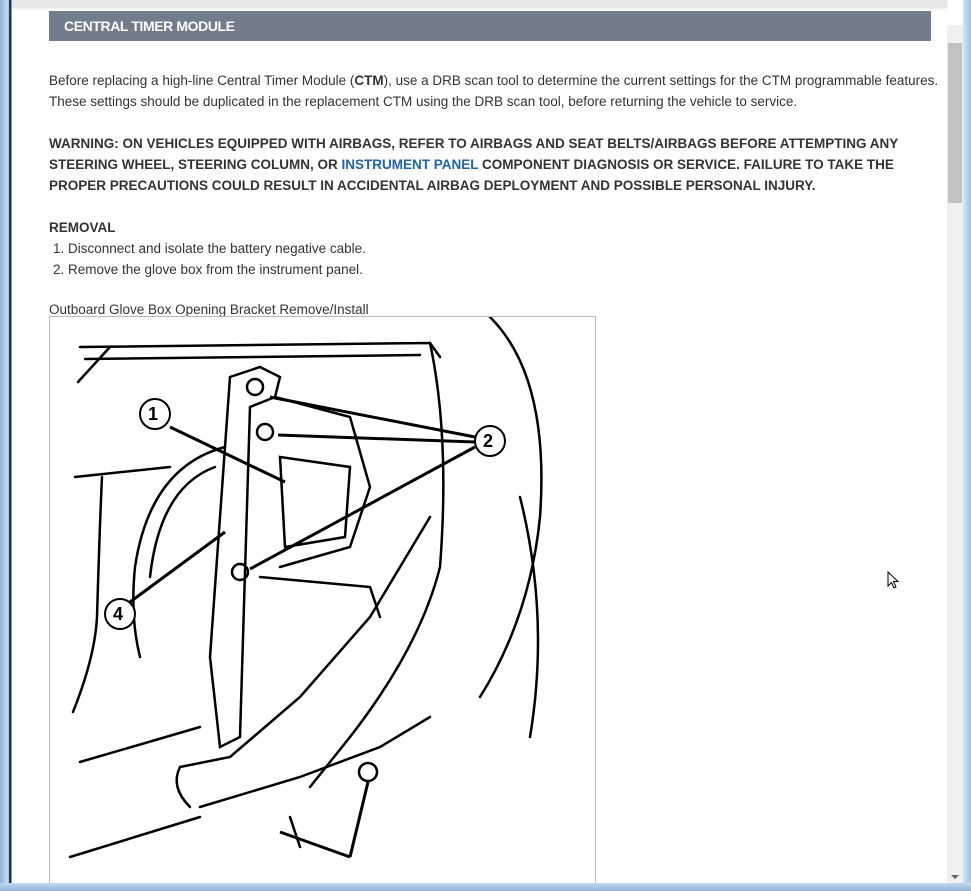  Describe the element at coordinates (118, 614) in the screenshot. I see `callout-4: 4` at that location.